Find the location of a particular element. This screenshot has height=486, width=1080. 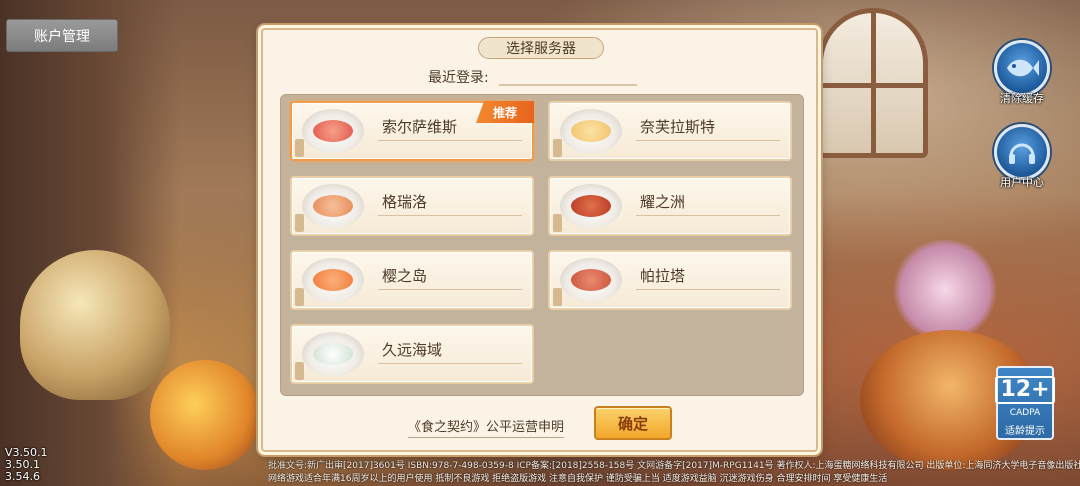

server-name: 格瑞洛 is located at coordinates (405, 202).